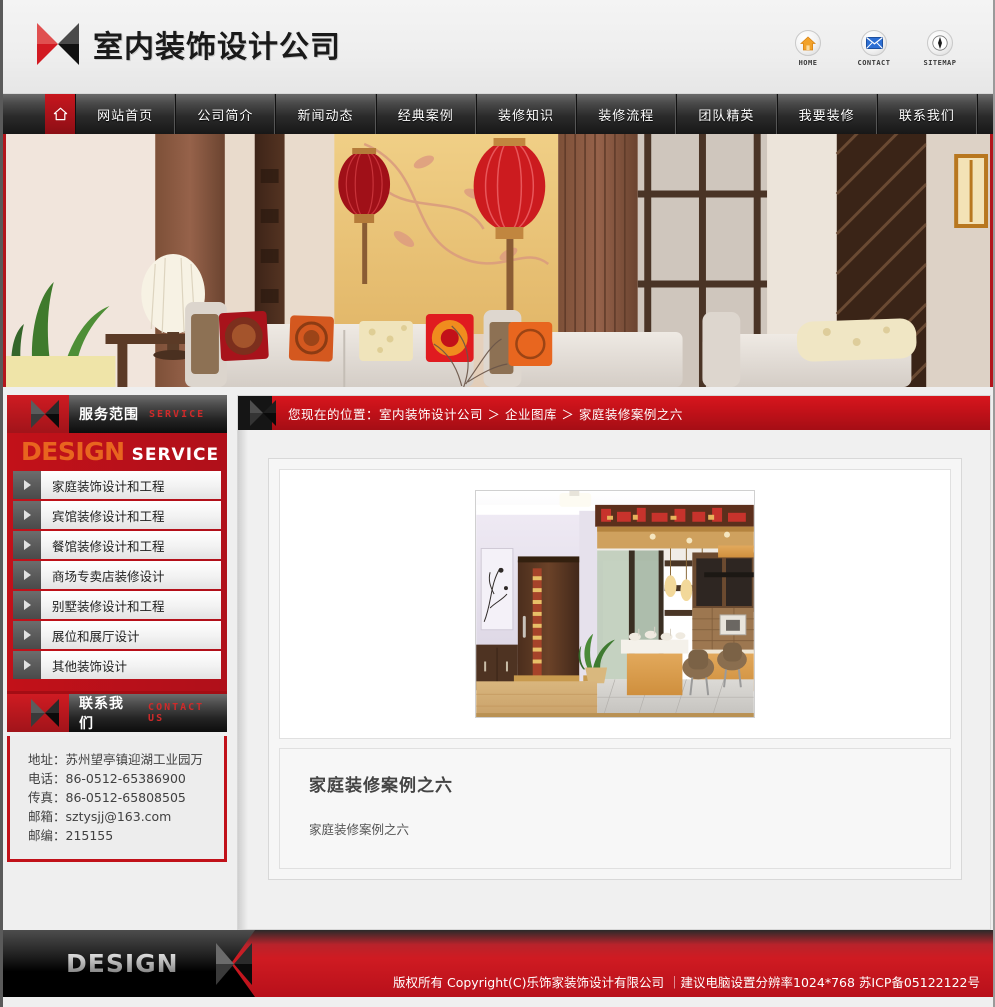  What do you see at coordinates (131, 575) in the screenshot?
I see `sidebar-item-label-3: 商场专卖店装修设计` at bounding box center [131, 575].